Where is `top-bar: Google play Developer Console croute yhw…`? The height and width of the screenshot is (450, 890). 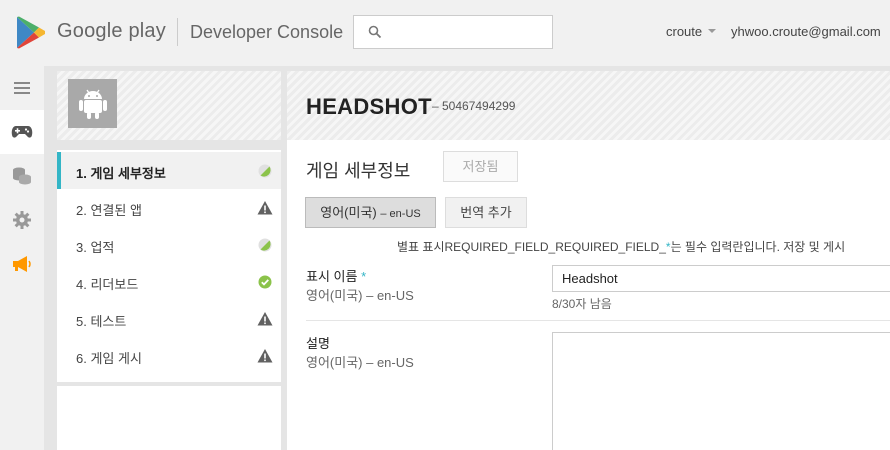 top-bar: Google play Developer Console croute yhw… is located at coordinates (445, 33).